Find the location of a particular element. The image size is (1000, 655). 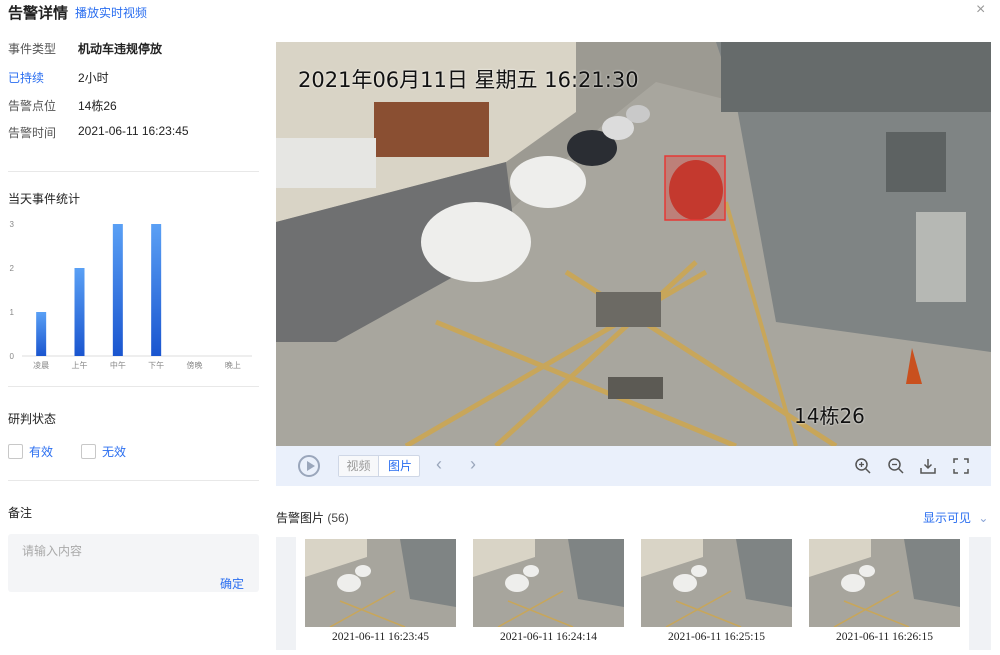

page-title: 告警详情 is located at coordinates (38, 13).